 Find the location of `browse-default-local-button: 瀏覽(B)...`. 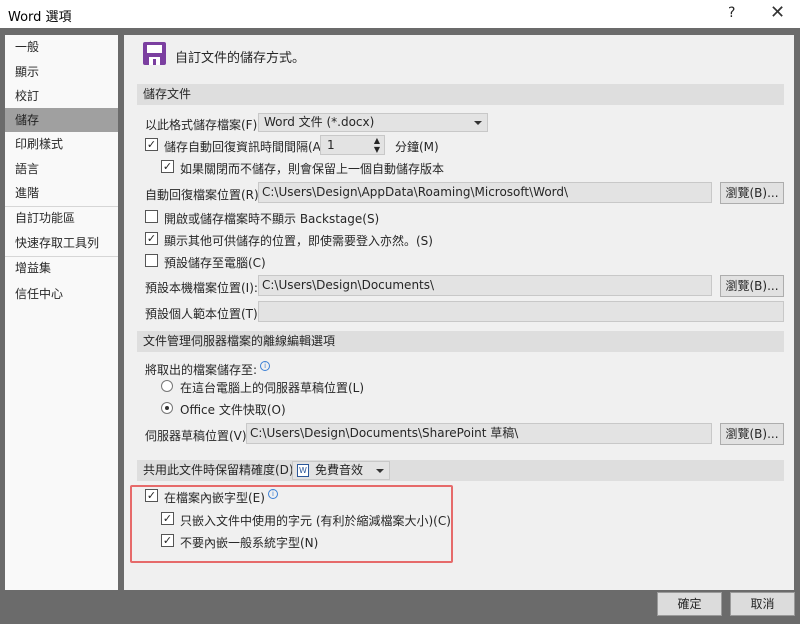

browse-default-local-button: 瀏覽(B)... is located at coordinates (752, 286).